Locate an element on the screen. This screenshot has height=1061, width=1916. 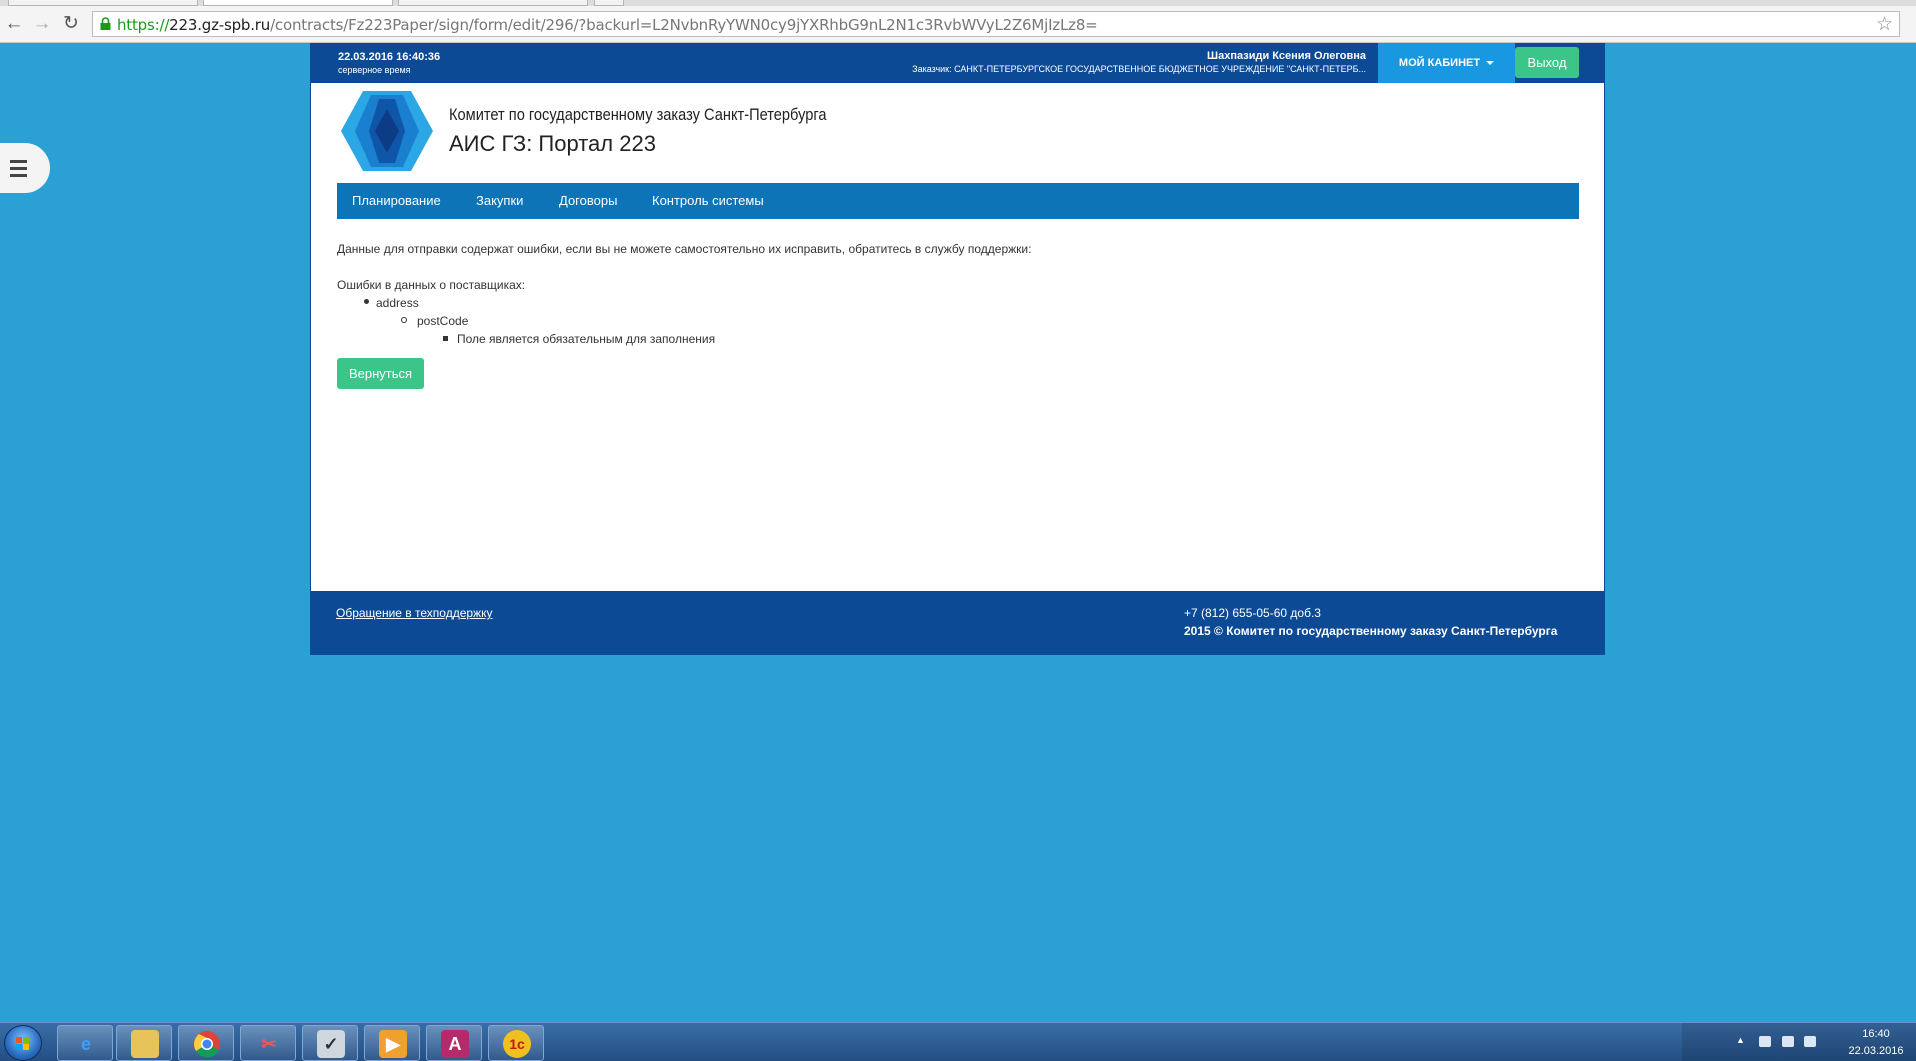
taskbar-app-snipping: ✂ is located at coordinates (268, 1043).